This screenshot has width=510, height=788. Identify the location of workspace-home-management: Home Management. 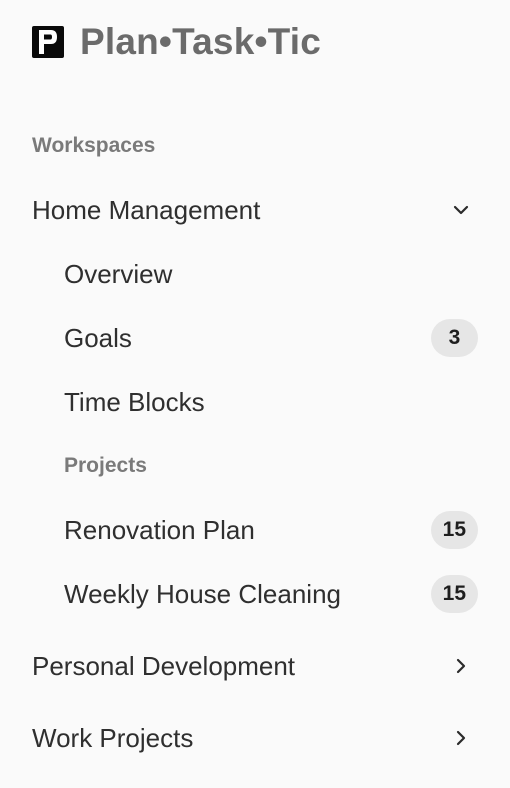
(255, 210).